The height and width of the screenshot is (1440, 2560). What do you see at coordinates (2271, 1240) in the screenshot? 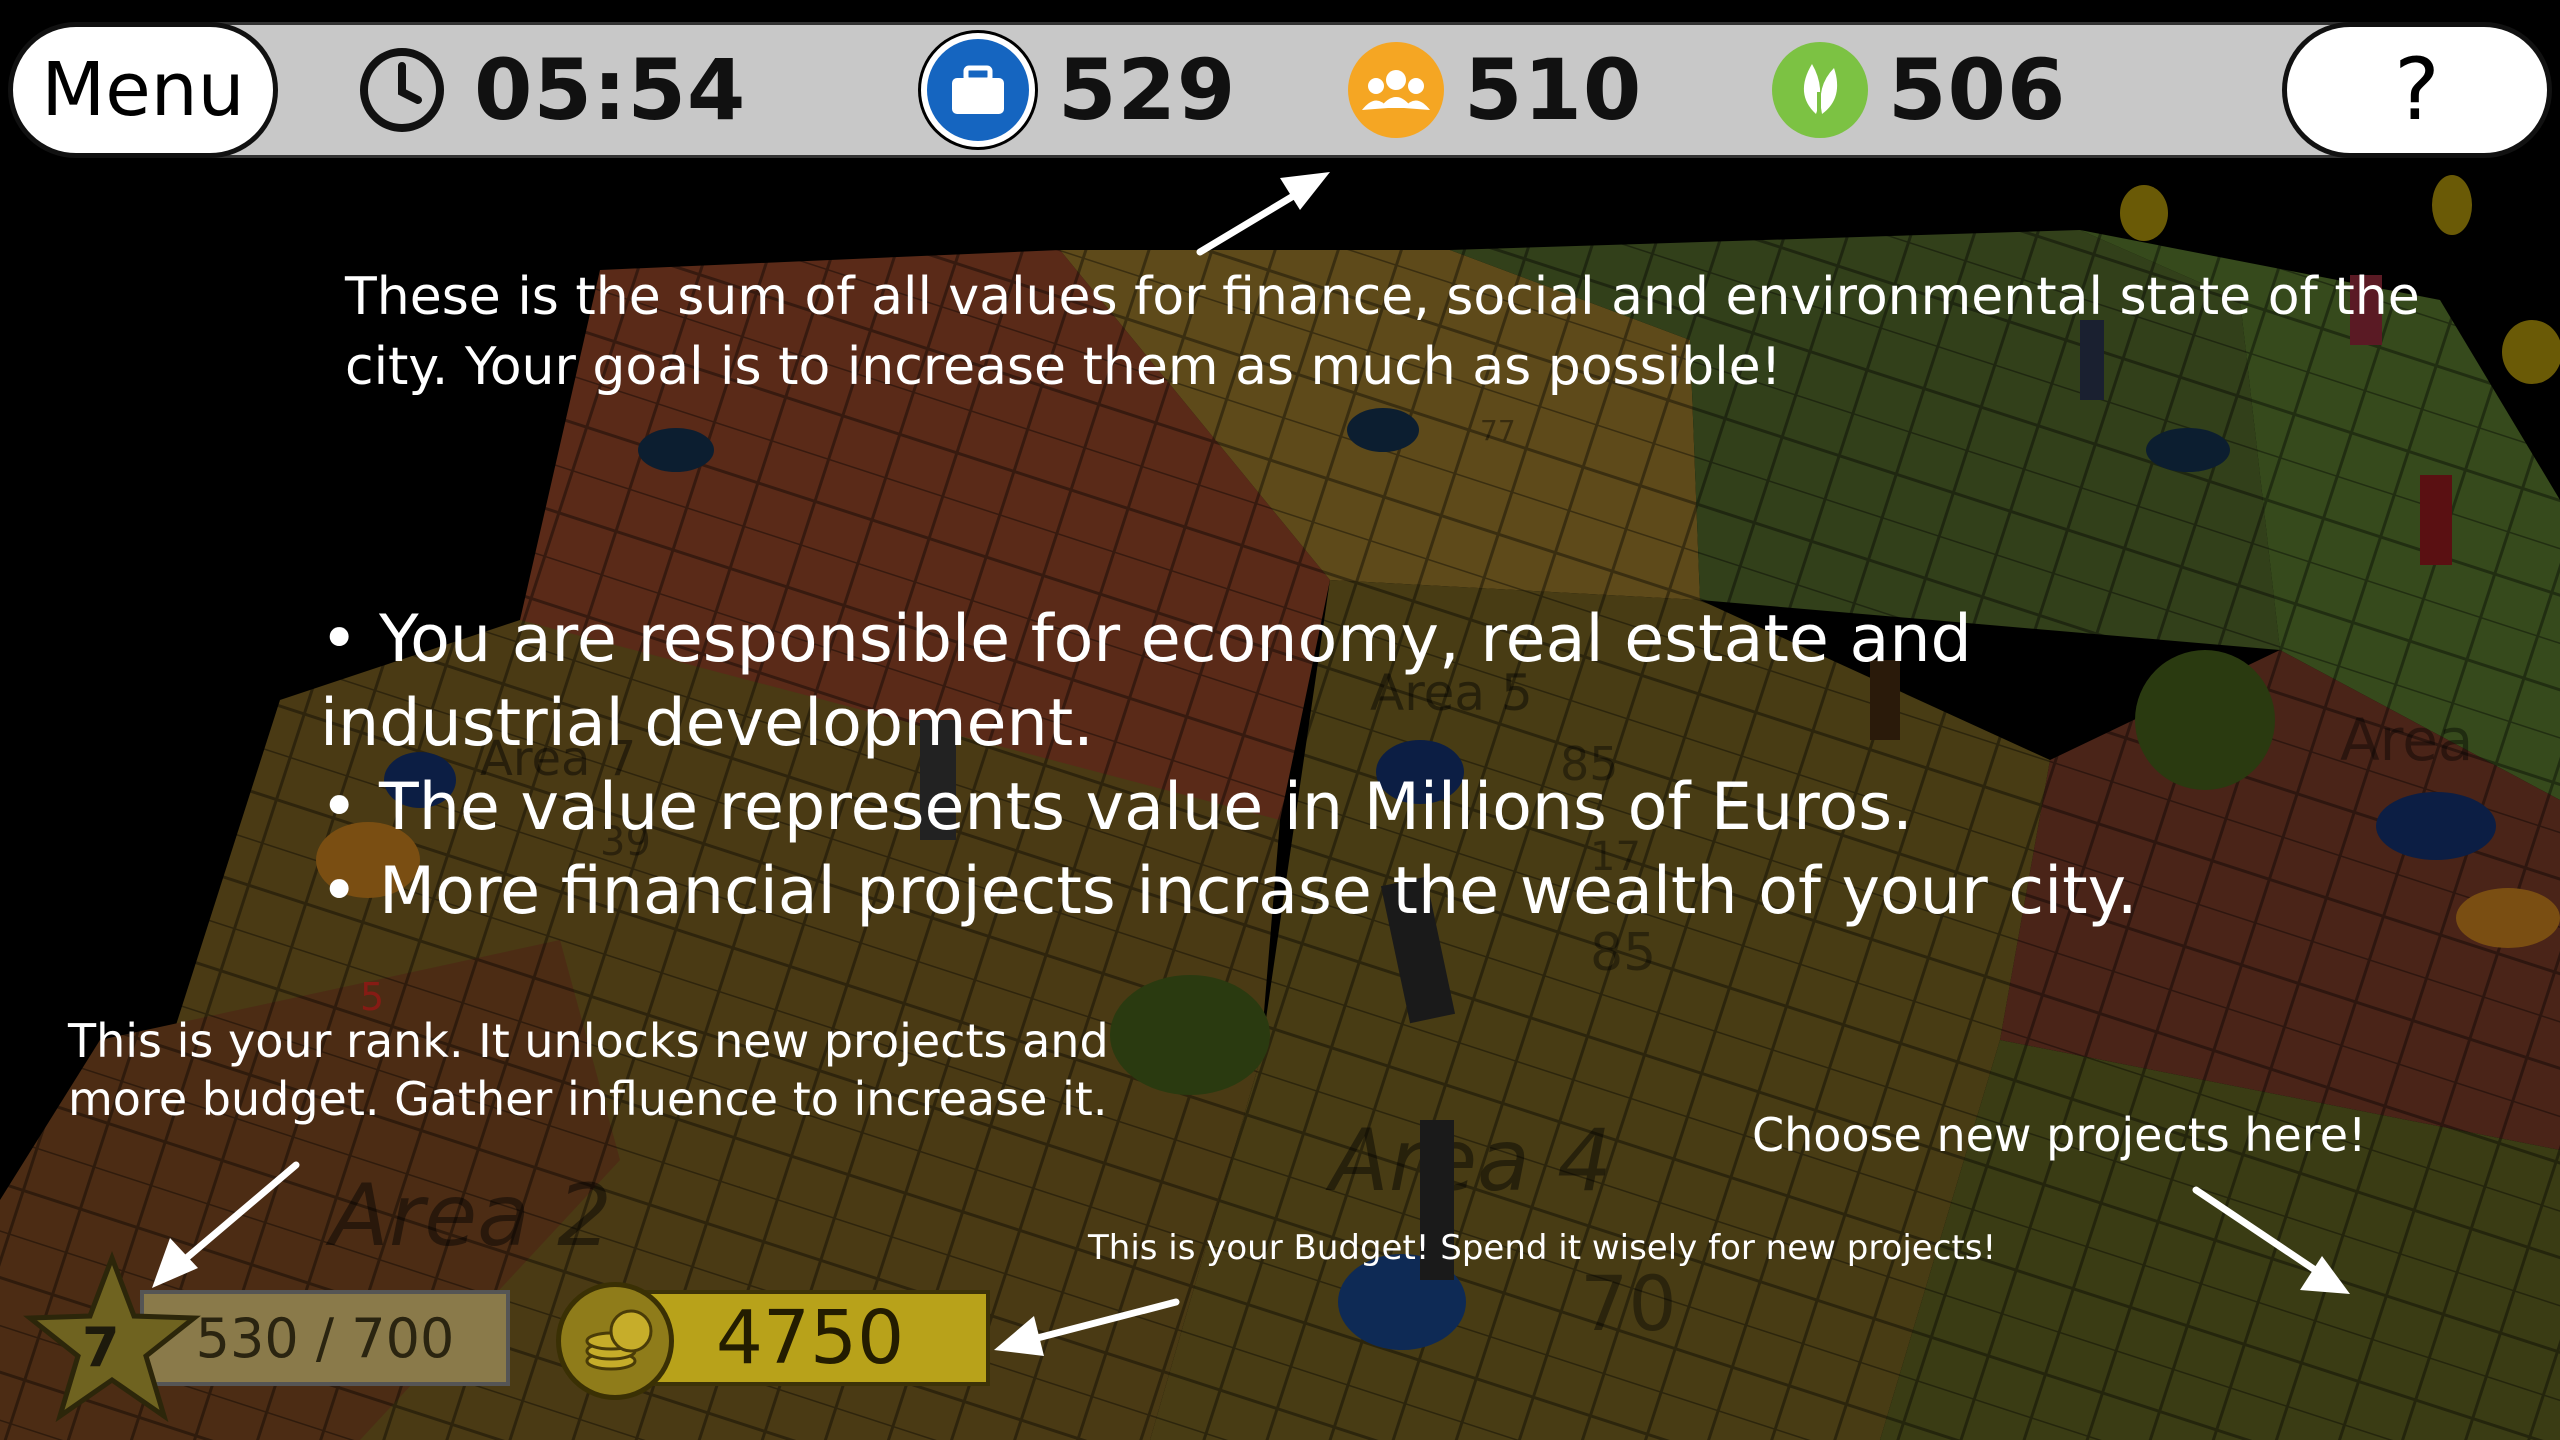
I see `arrow-to-projects` at bounding box center [2271, 1240].